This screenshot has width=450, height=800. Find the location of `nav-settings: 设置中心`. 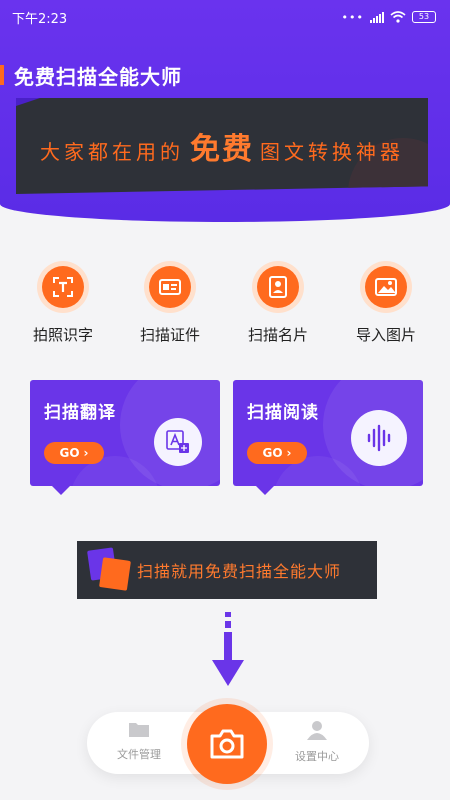

nav-settings: 设置中心 is located at coordinates (317, 742).